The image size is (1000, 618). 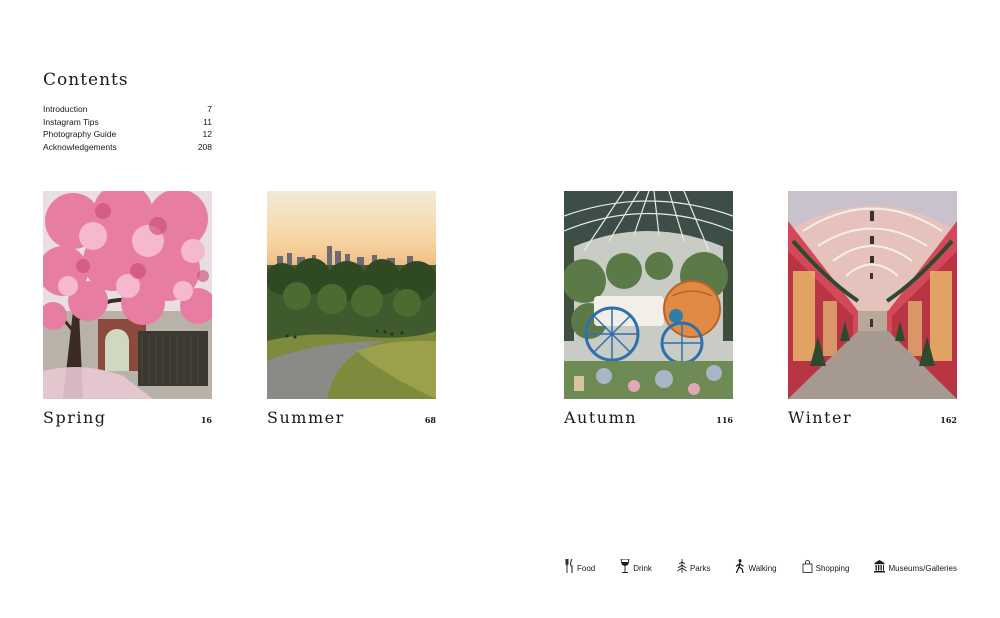 What do you see at coordinates (682, 566) in the screenshot?
I see `tree-icon` at bounding box center [682, 566].